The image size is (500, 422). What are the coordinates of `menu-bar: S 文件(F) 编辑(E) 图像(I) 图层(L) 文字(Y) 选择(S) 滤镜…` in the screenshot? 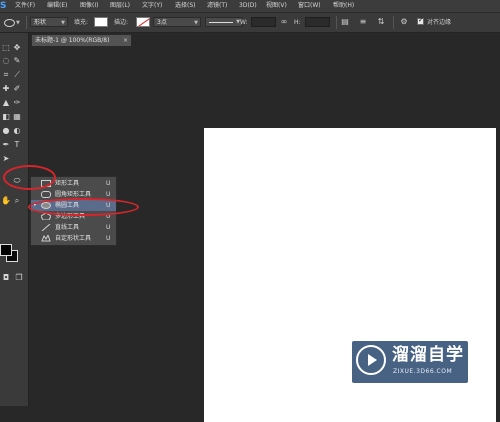 It's located at (250, 6).